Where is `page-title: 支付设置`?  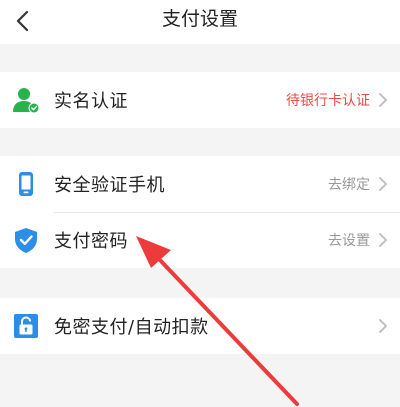
page-title: 支付设置 is located at coordinates (199, 19).